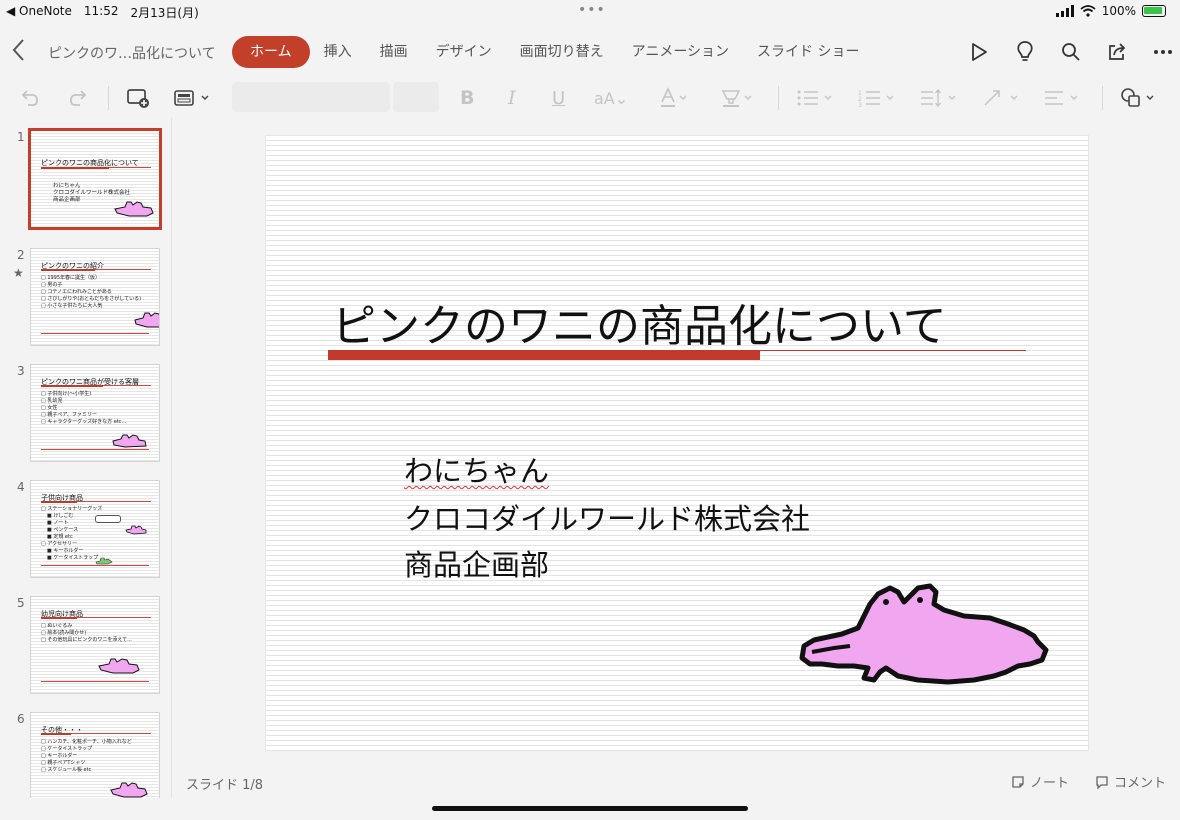 The width and height of the screenshot is (1180, 820). I want to click on new-slide-button, so click(138, 98).